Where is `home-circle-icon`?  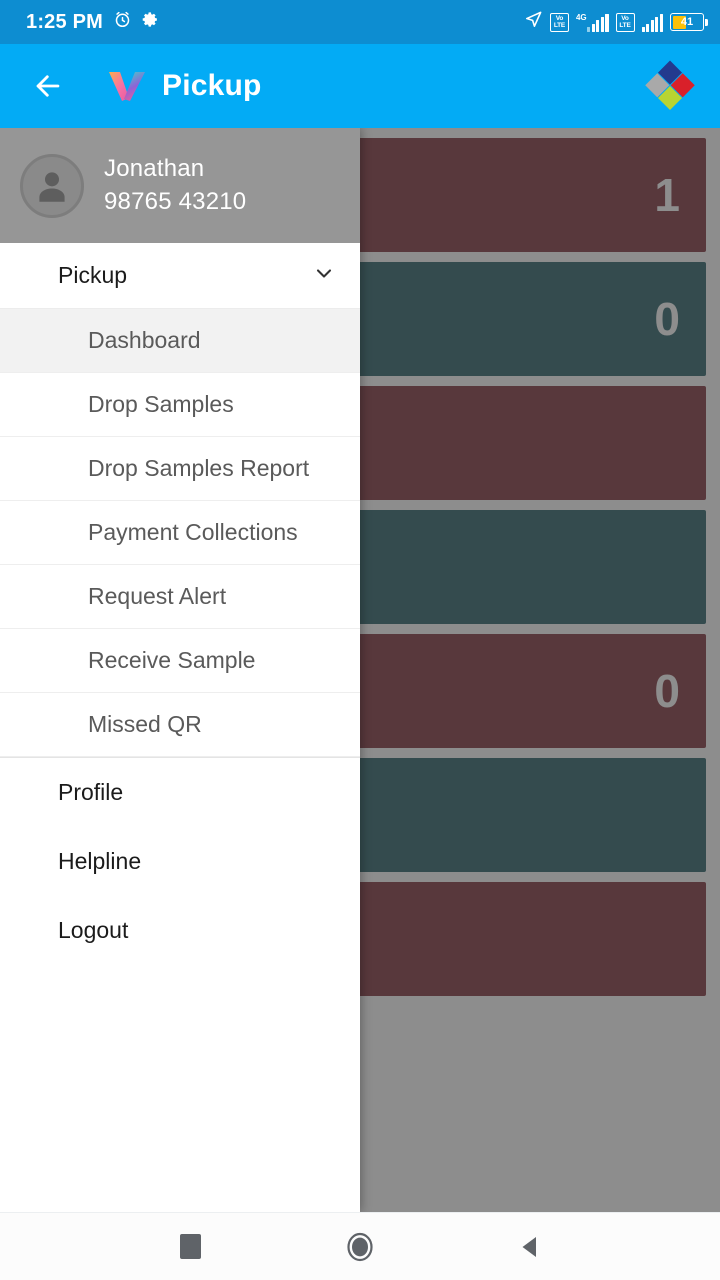
home-circle-icon is located at coordinates (360, 1246).